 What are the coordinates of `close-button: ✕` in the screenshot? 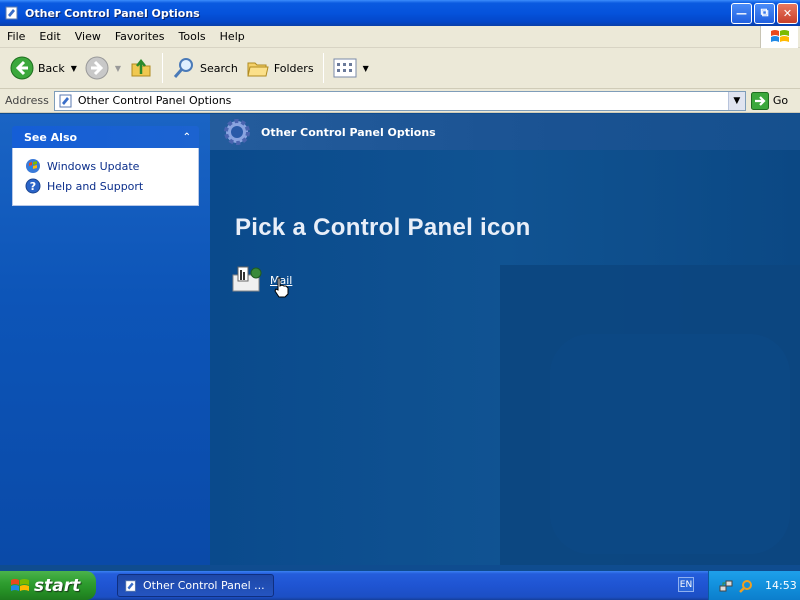 It's located at (787, 13).